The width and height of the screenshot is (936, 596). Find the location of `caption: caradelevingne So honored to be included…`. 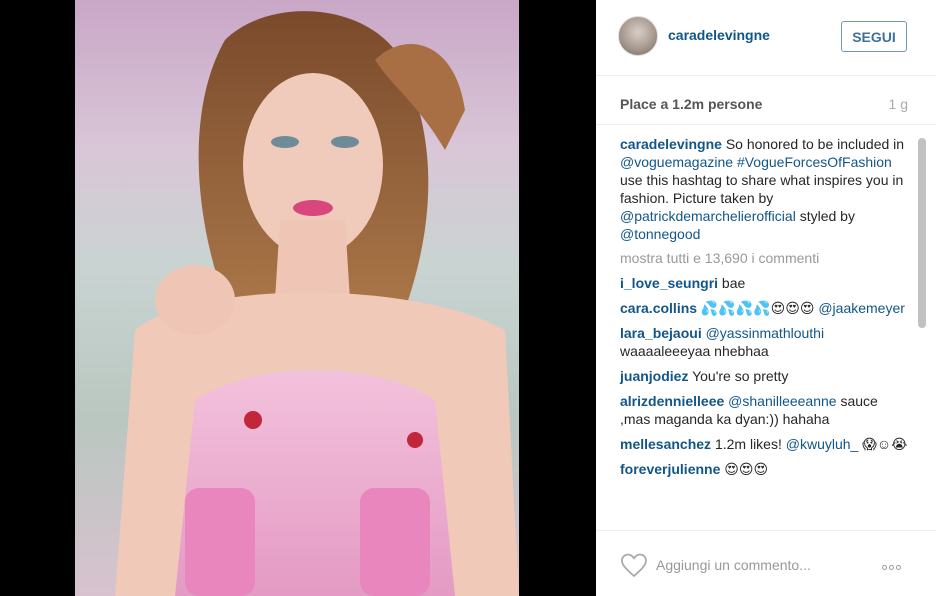

caption: caradelevingne So honored to be included… is located at coordinates (765, 189).